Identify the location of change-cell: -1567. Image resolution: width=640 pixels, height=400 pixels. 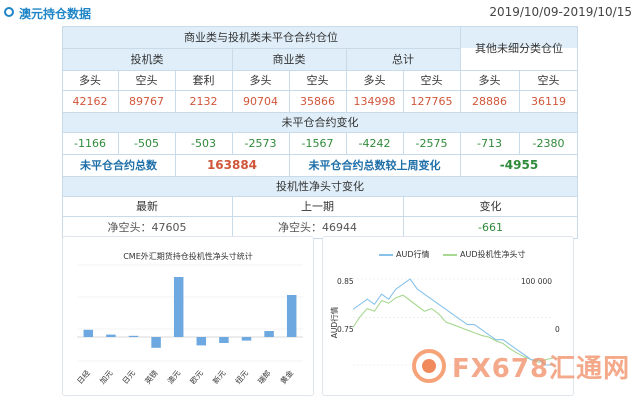
(317, 143).